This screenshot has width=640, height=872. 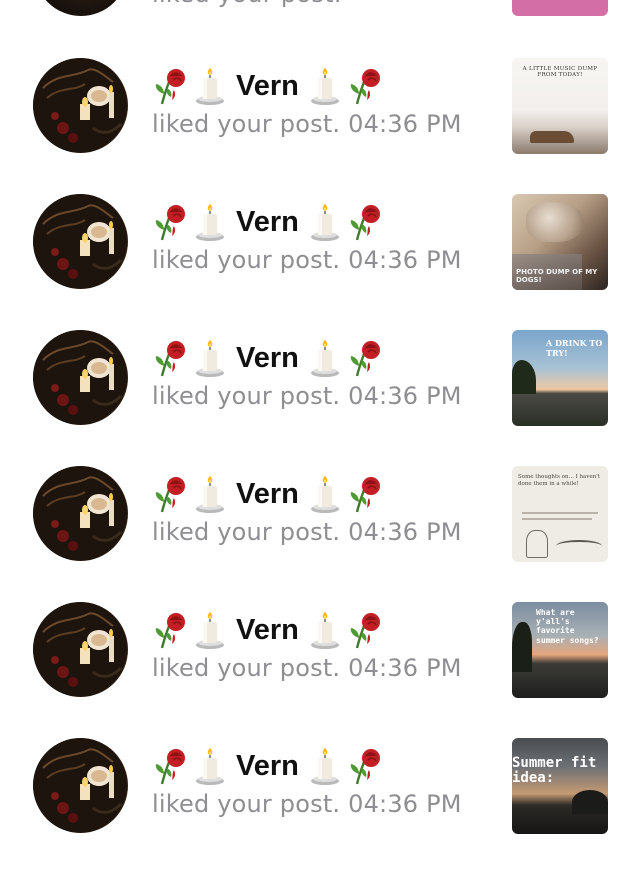 I want to click on post-thumbnail: PHOTO DUMP OF MY DOGS!, so click(x=560, y=242).